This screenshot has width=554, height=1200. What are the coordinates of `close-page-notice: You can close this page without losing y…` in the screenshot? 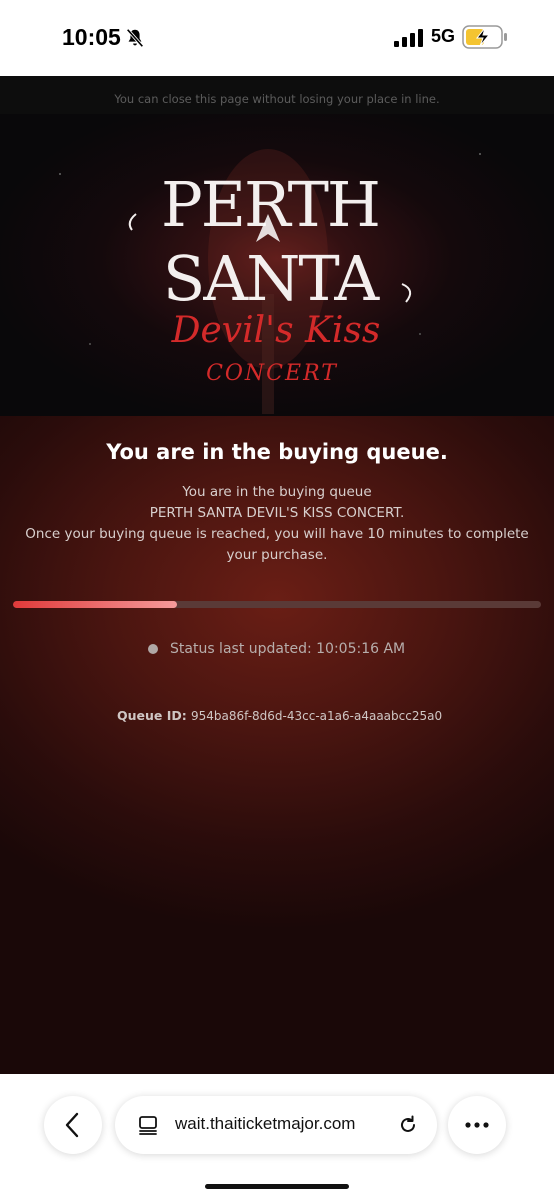 It's located at (277, 95).